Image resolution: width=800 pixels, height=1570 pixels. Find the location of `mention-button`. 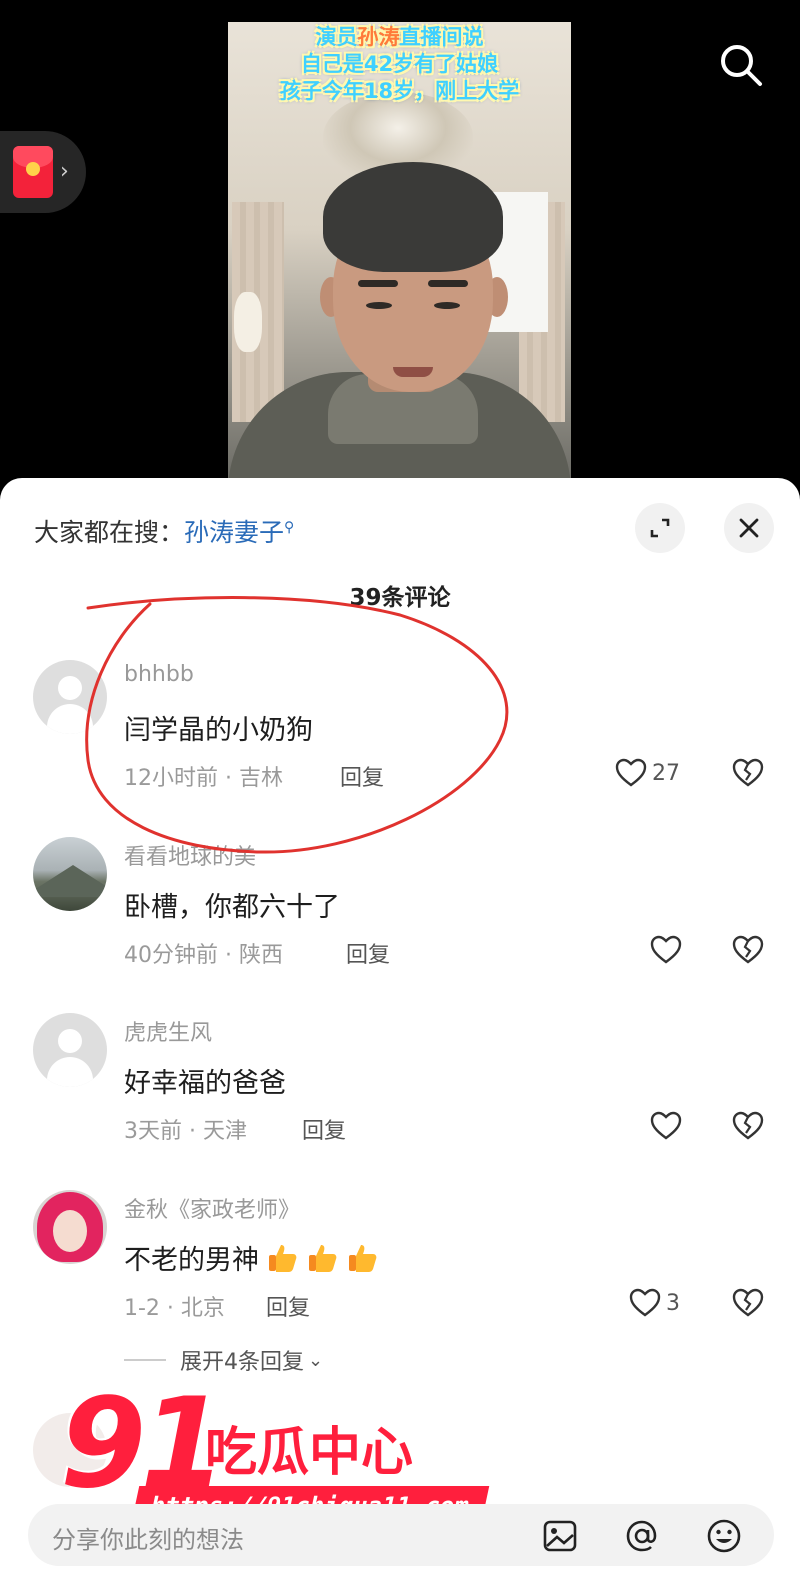

mention-button is located at coordinates (642, 1536).